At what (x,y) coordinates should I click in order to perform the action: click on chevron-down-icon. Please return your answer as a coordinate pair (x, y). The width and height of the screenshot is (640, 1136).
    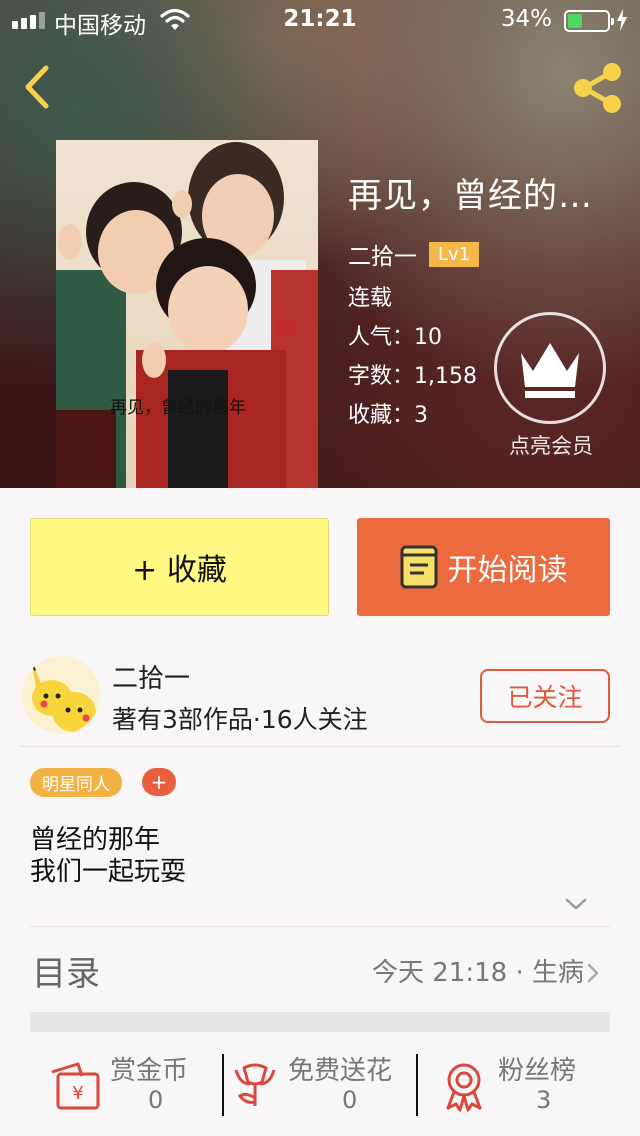
    Looking at the image, I should click on (576, 904).